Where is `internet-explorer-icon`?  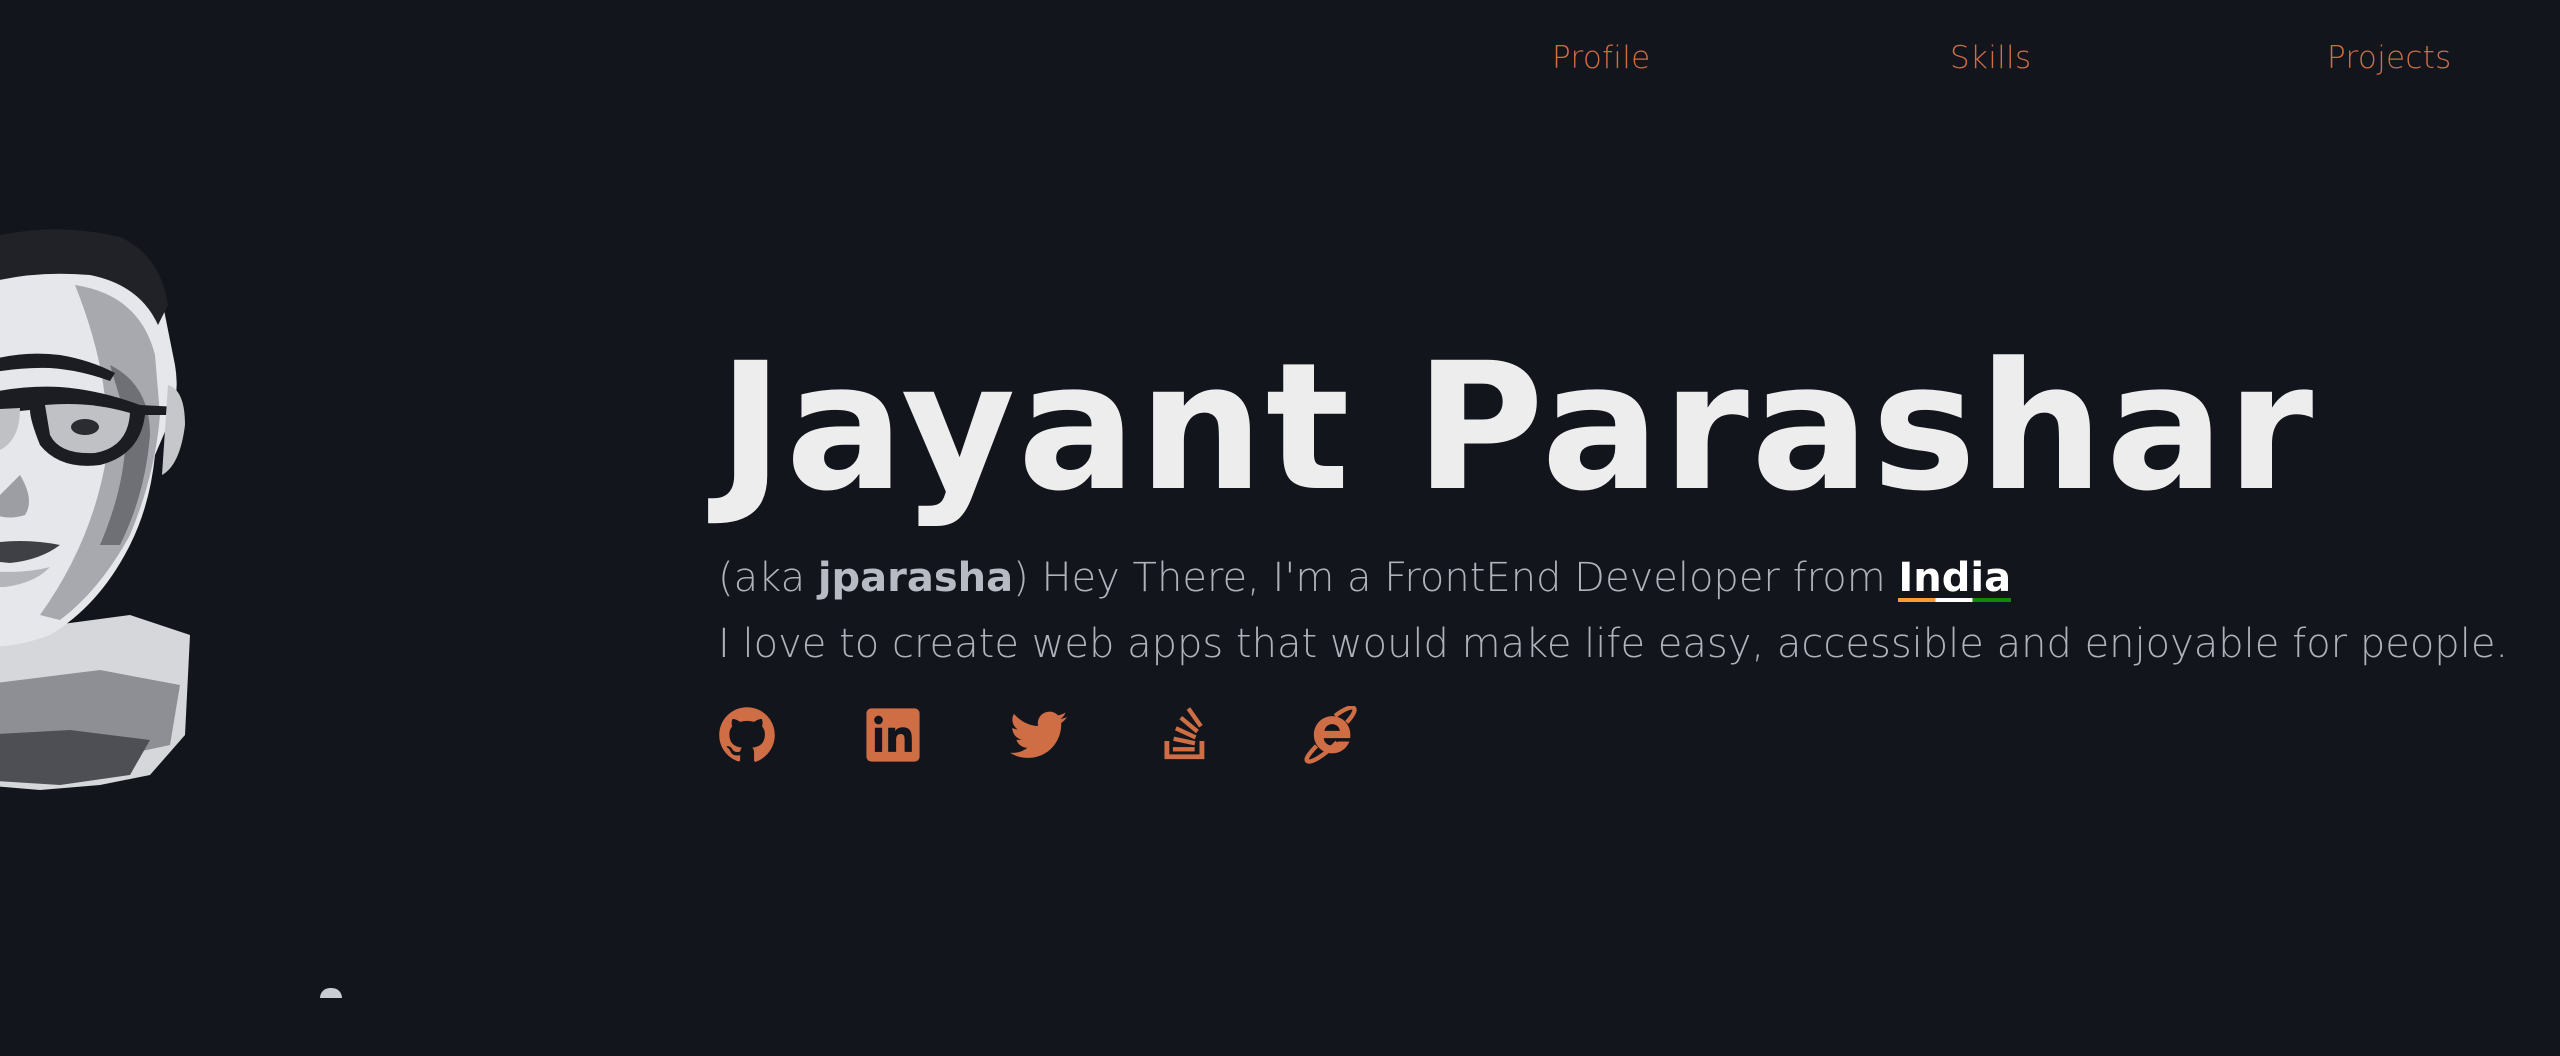 internet-explorer-icon is located at coordinates (1330, 735).